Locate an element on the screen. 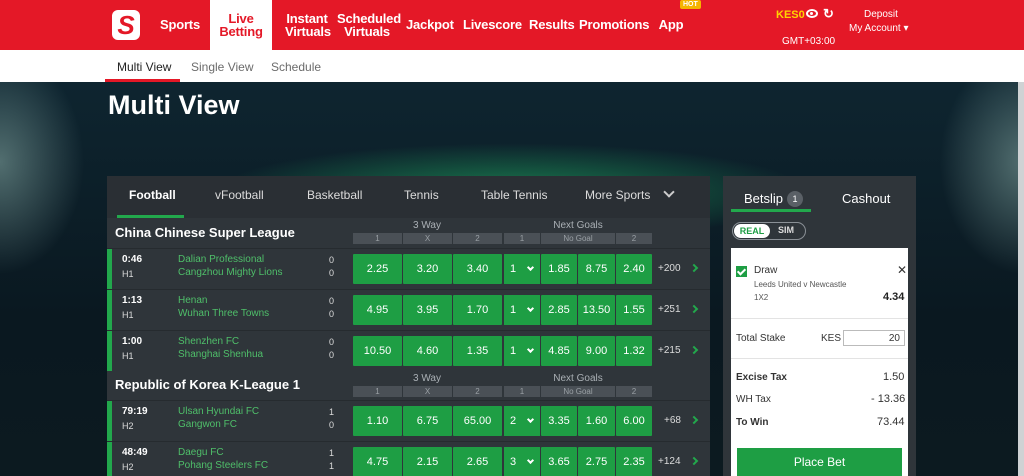  nav-scheduled-virtuals: Scheduled Virtuals is located at coordinates (369, 25).